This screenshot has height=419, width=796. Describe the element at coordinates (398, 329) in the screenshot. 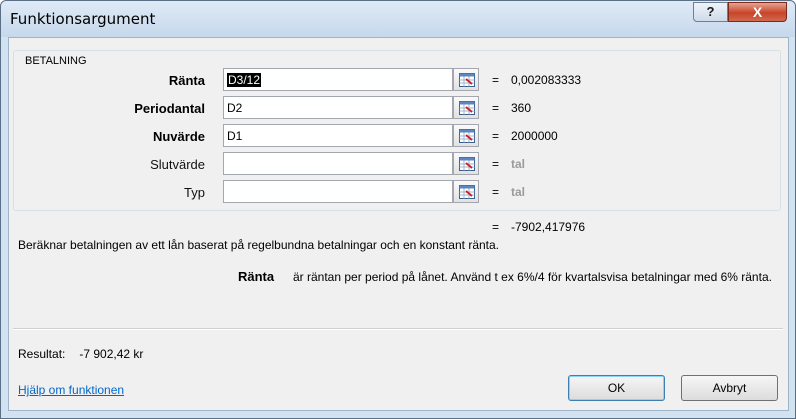

I see `divider` at that location.